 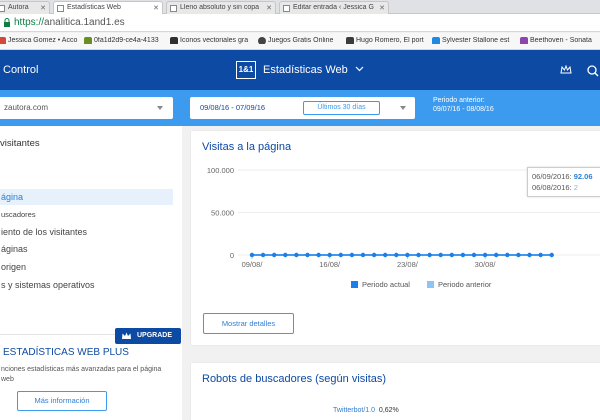 I want to click on sidebar-item-comportamiento: iento de los visitantes, so click(x=86, y=232).